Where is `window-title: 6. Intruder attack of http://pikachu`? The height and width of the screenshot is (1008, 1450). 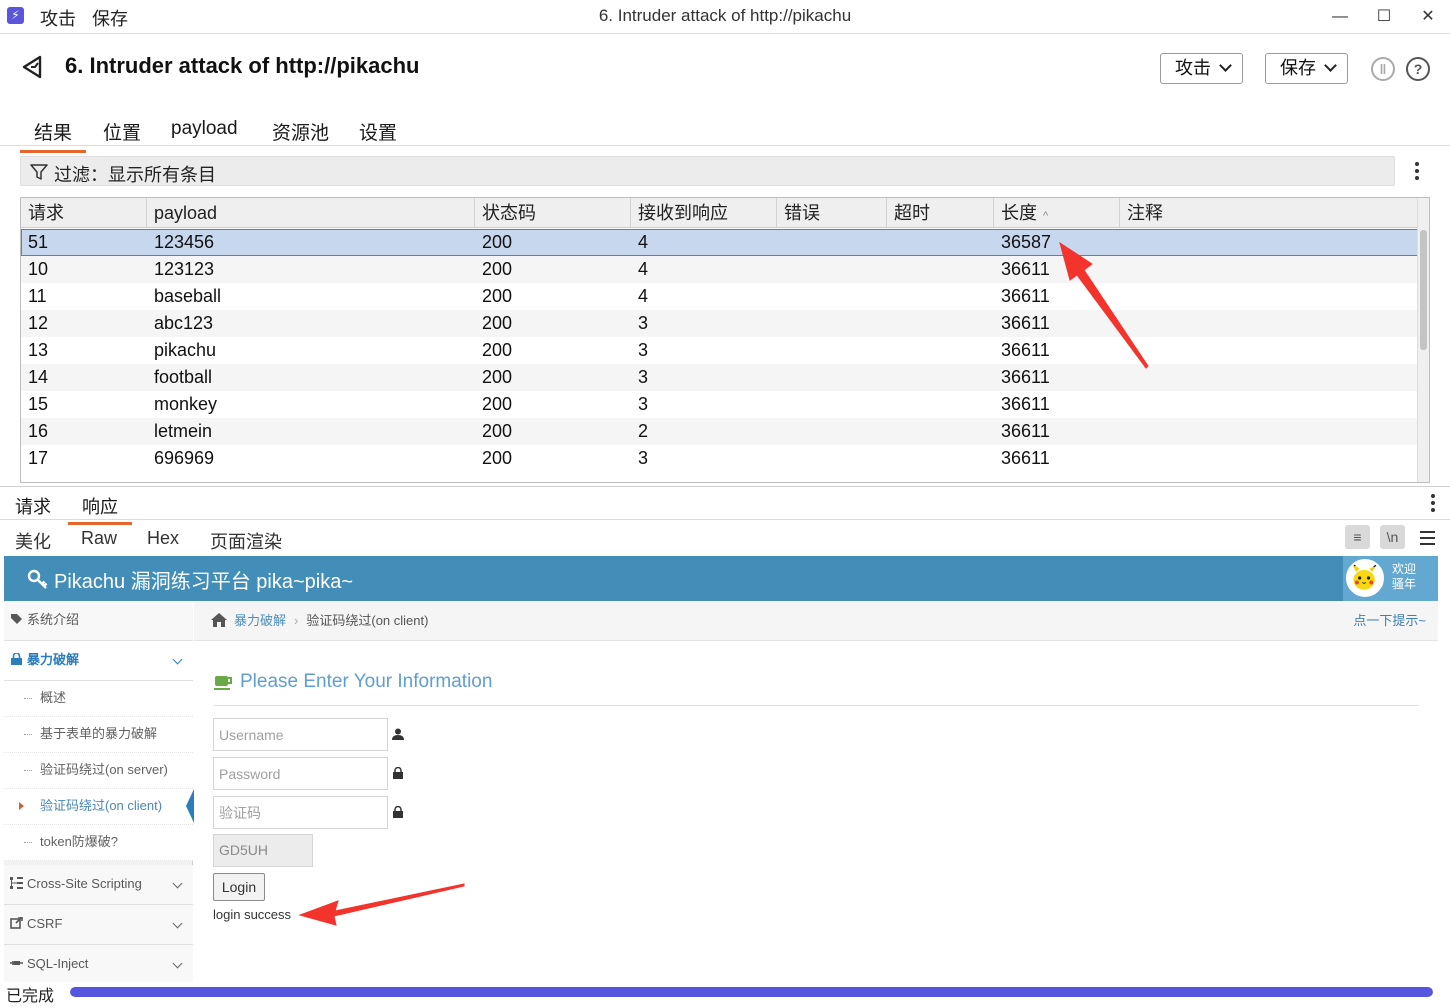
window-title: 6. Intruder attack of http://pikachu is located at coordinates (725, 15).